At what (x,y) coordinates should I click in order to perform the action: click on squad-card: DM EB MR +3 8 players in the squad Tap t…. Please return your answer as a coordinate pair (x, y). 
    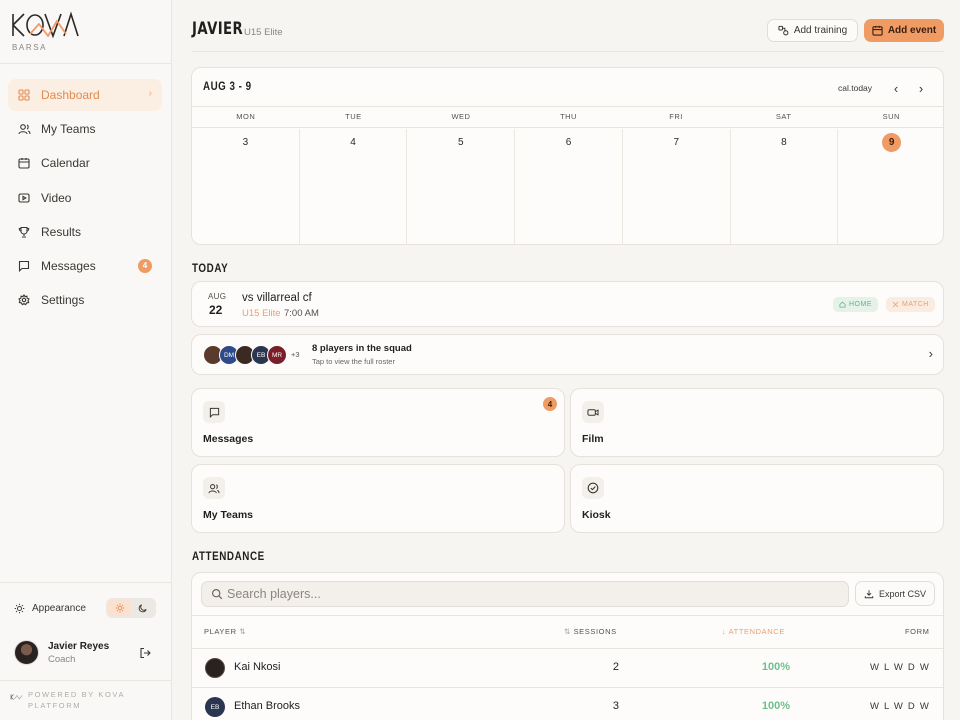
    Looking at the image, I should click on (567, 354).